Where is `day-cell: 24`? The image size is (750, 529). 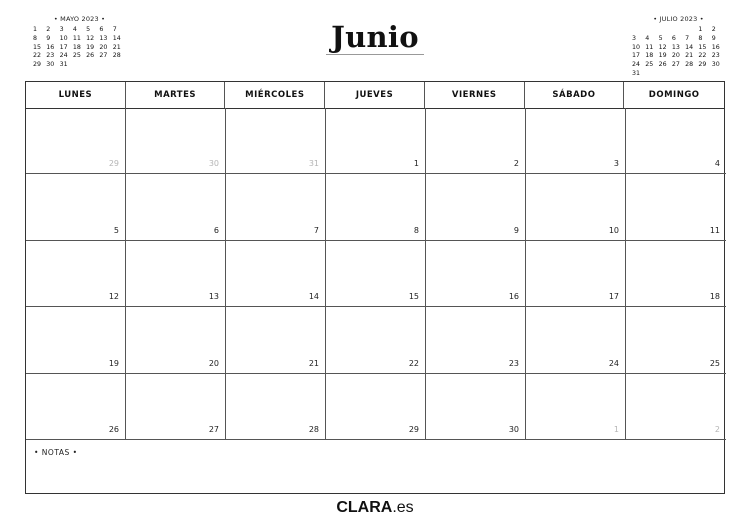
day-cell: 24 is located at coordinates (576, 340).